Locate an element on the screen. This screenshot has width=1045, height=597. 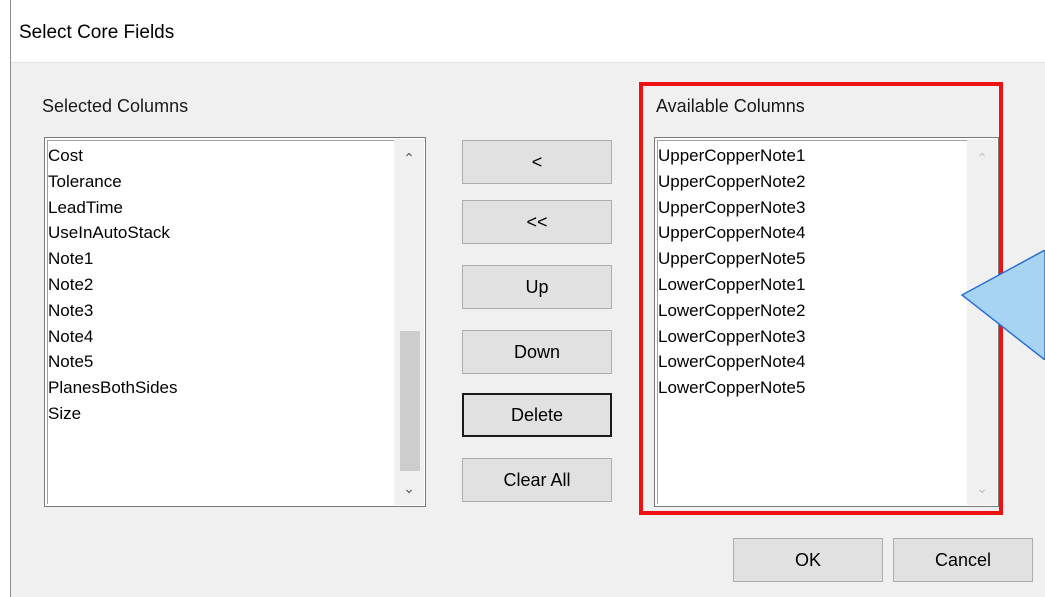
list-item: Note2 is located at coordinates (112, 285).